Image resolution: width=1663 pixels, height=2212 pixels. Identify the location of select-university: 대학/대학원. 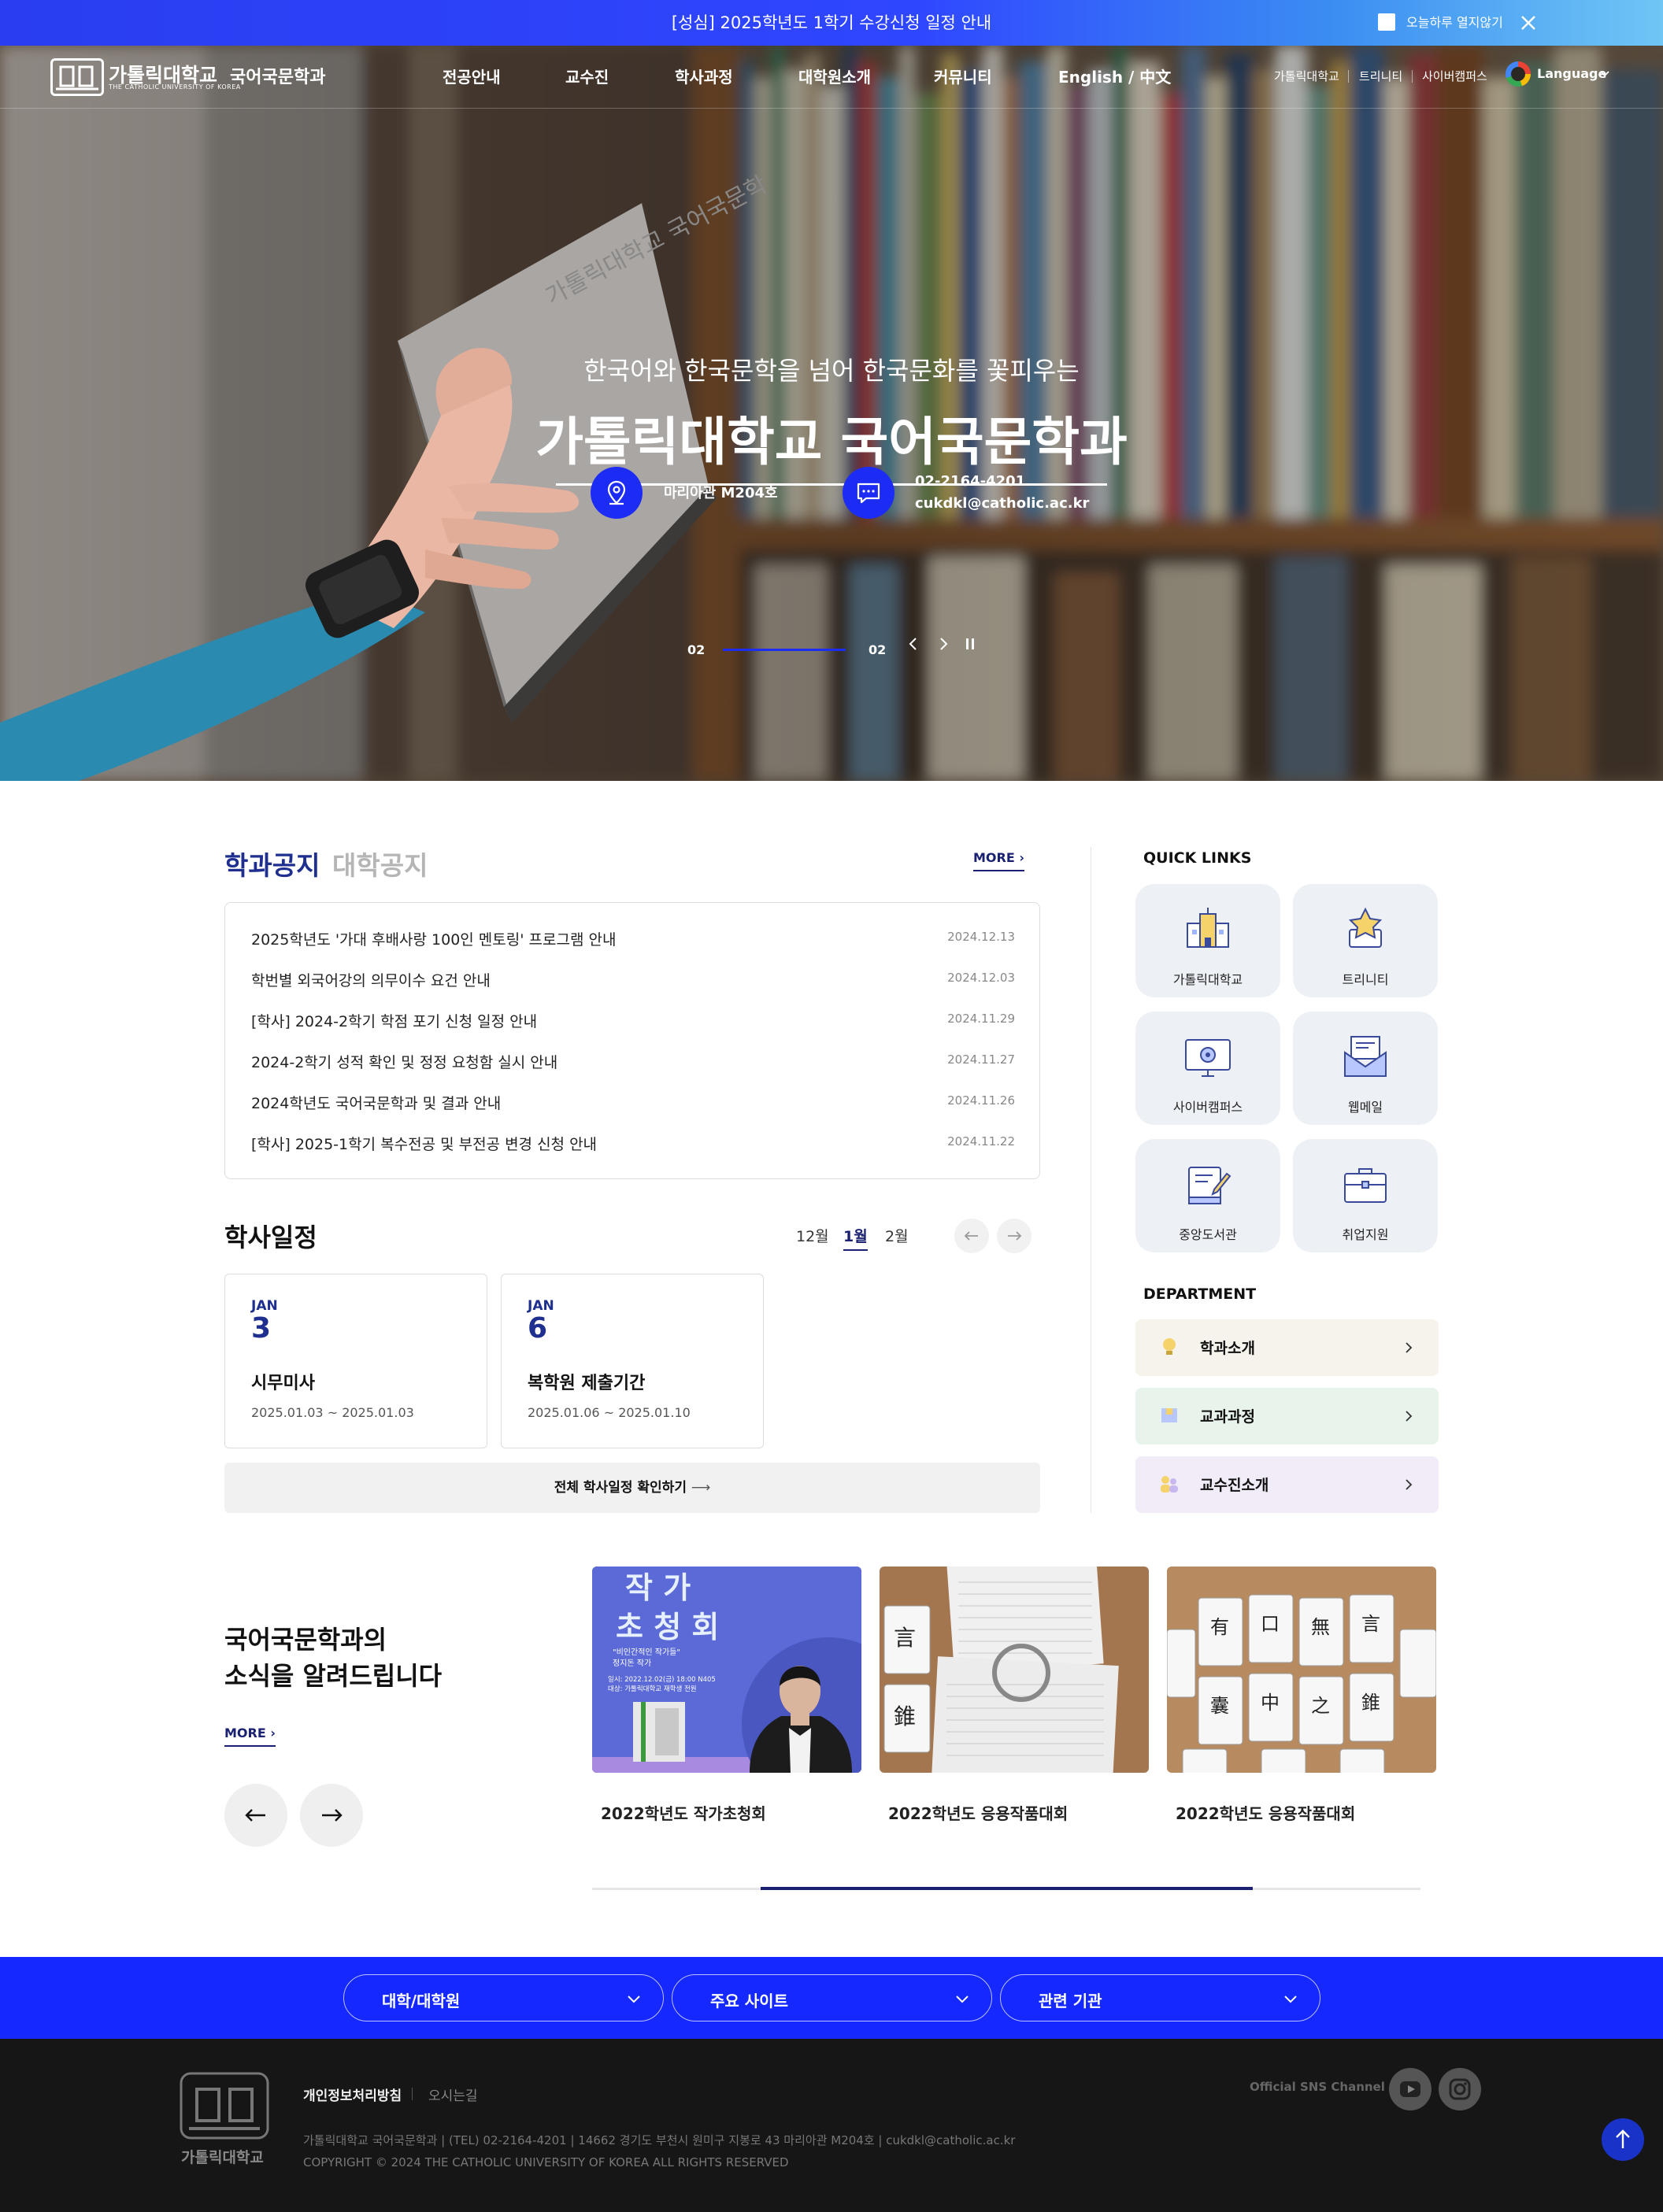
(503, 1998).